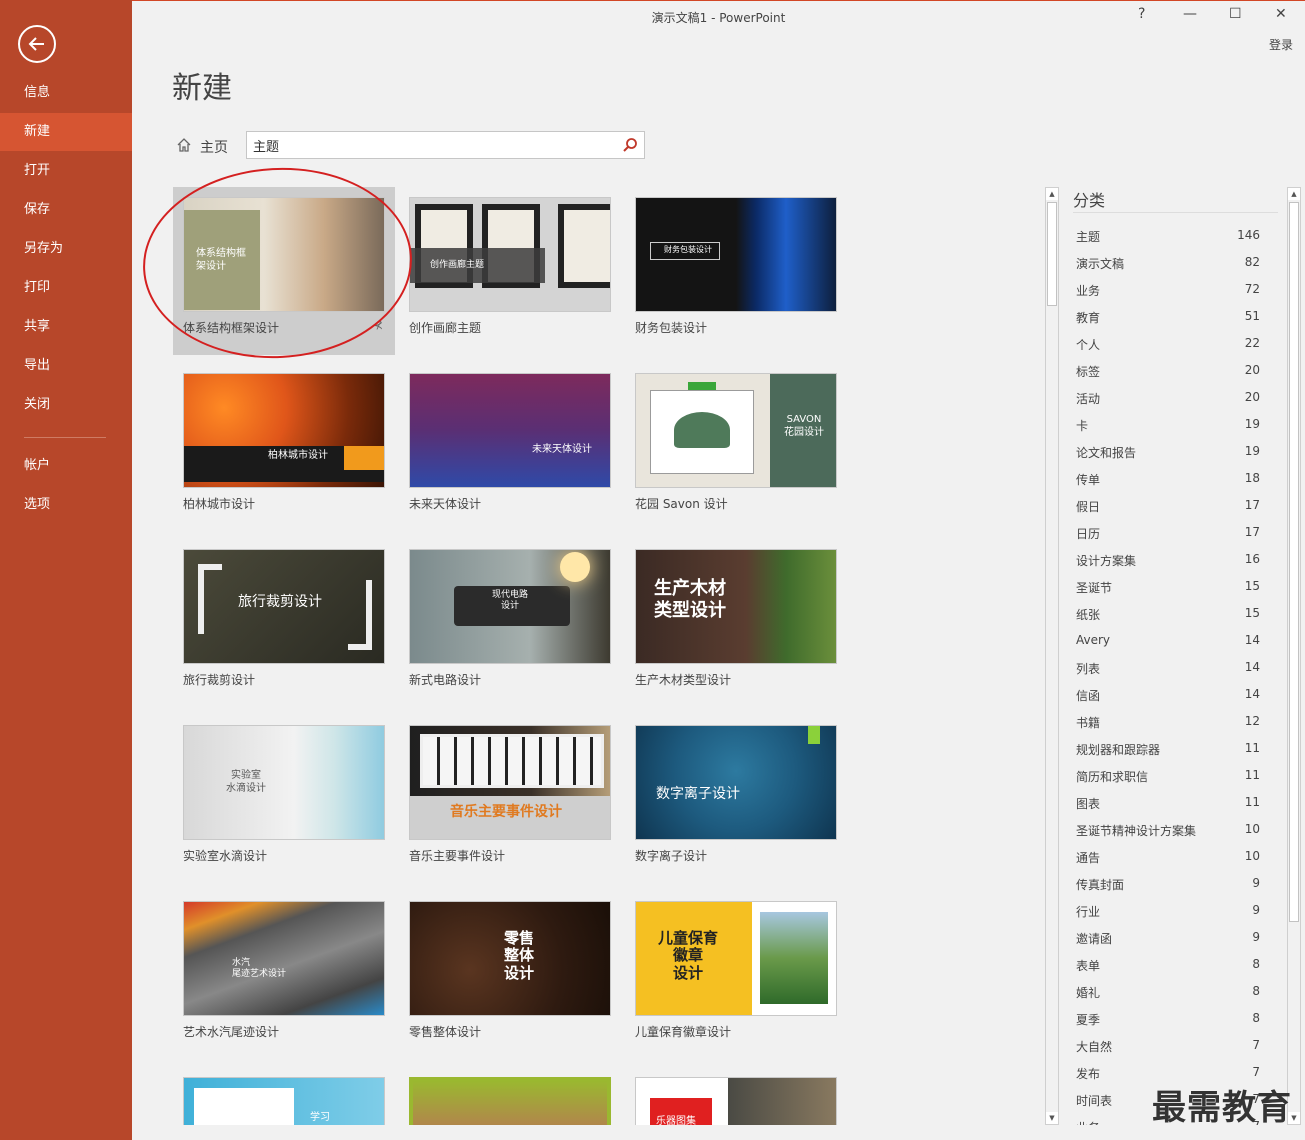 The height and width of the screenshot is (1140, 1305). I want to click on category-item: 标签 20, so click(1168, 374).